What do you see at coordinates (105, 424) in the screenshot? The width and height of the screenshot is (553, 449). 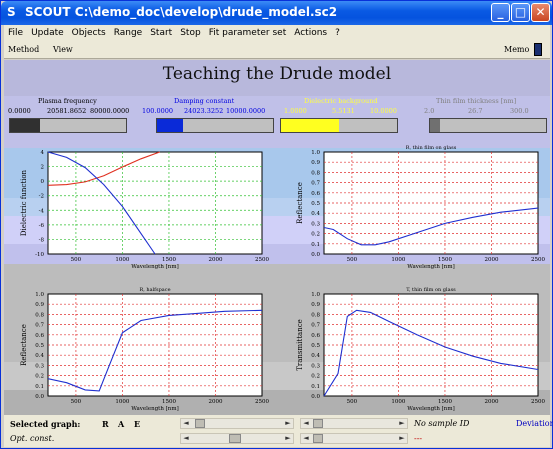 I see `mode-r: R` at bounding box center [105, 424].